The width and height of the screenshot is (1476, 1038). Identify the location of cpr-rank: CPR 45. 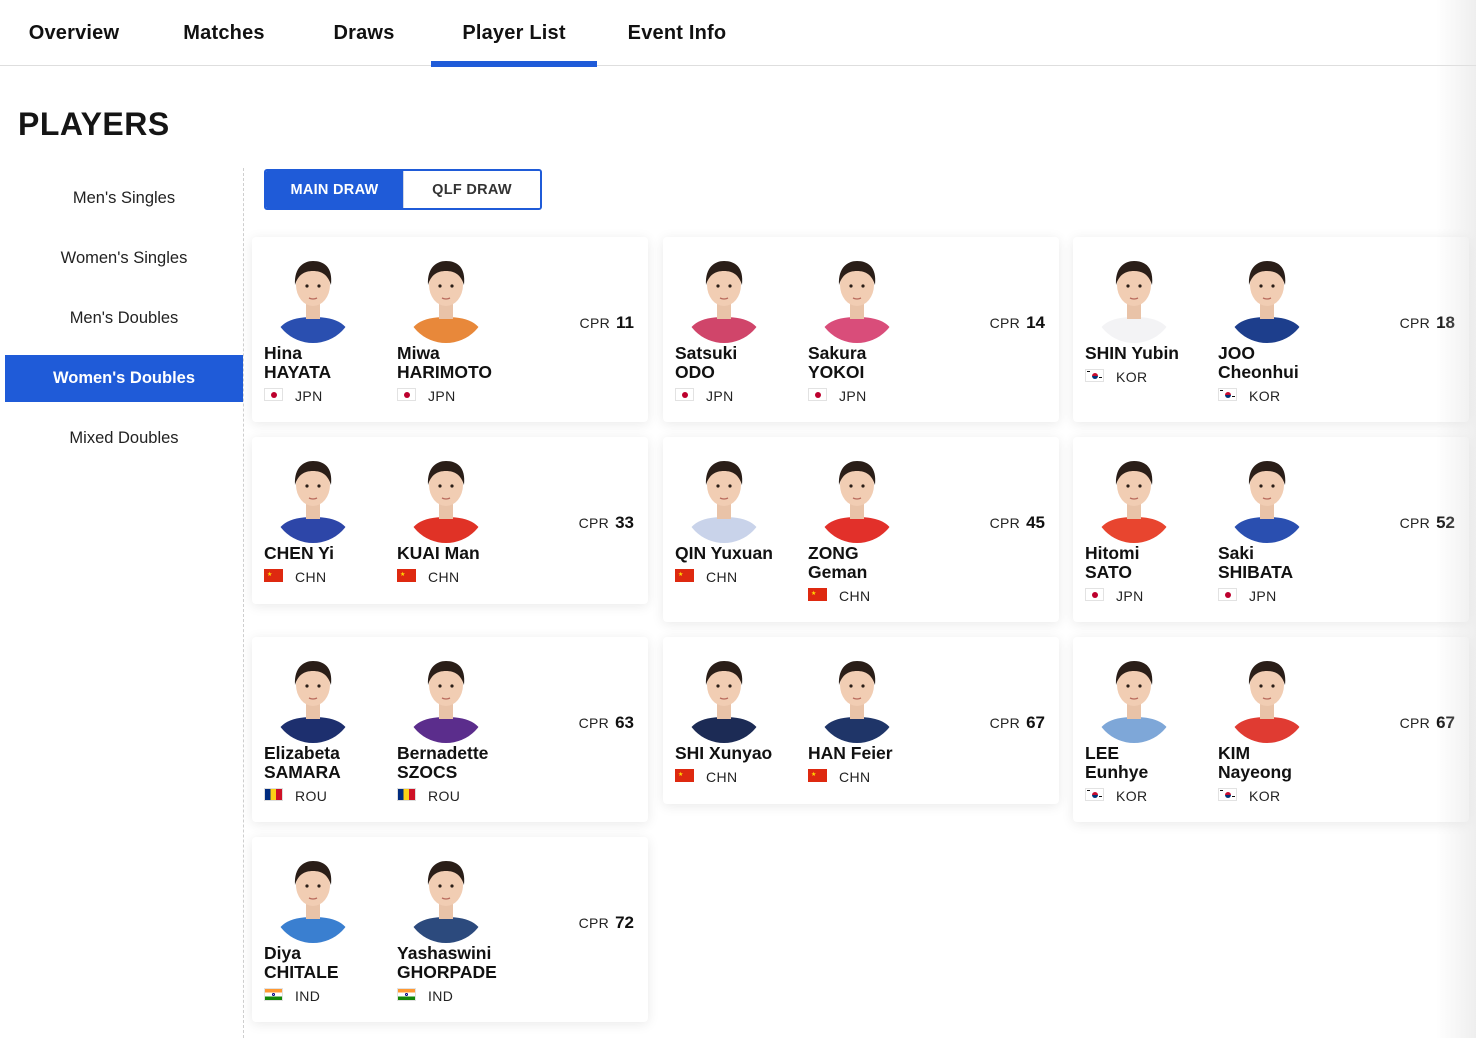
(1017, 523).